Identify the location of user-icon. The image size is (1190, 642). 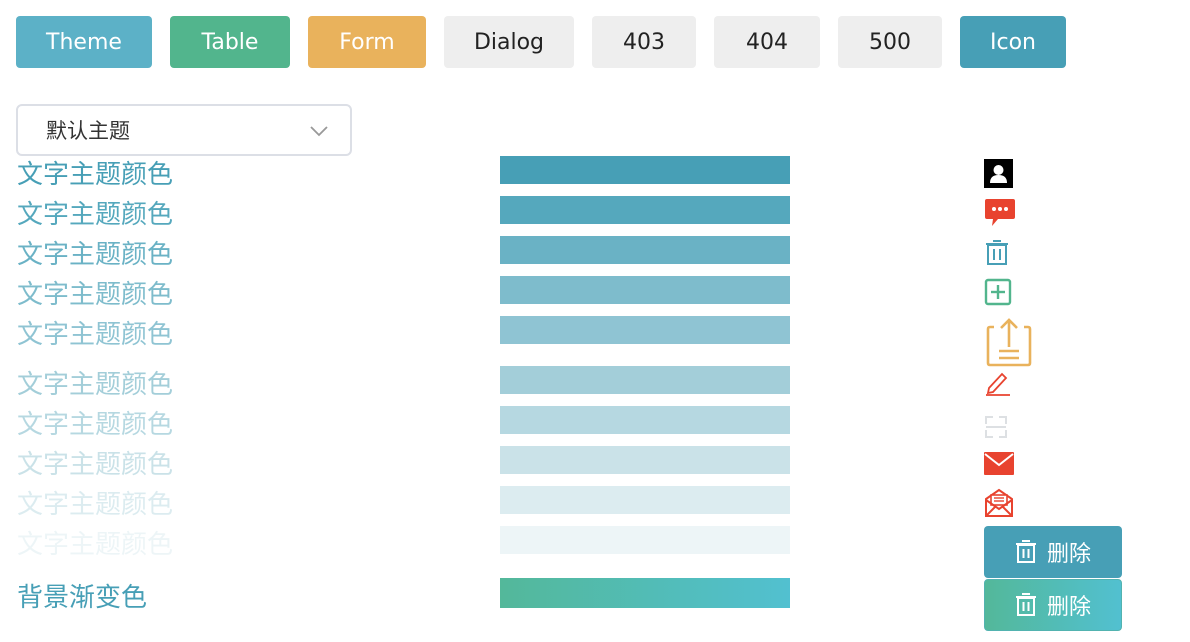
(998, 173).